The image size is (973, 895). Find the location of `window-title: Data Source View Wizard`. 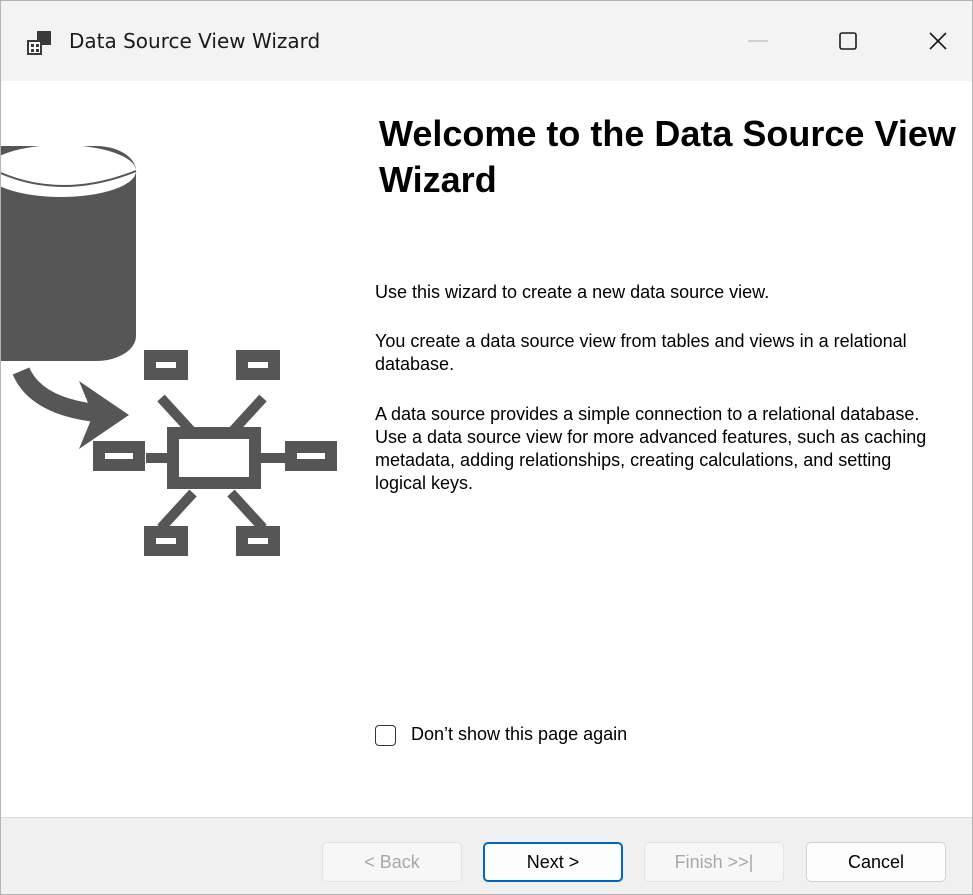

window-title: Data Source View Wizard is located at coordinates (195, 41).